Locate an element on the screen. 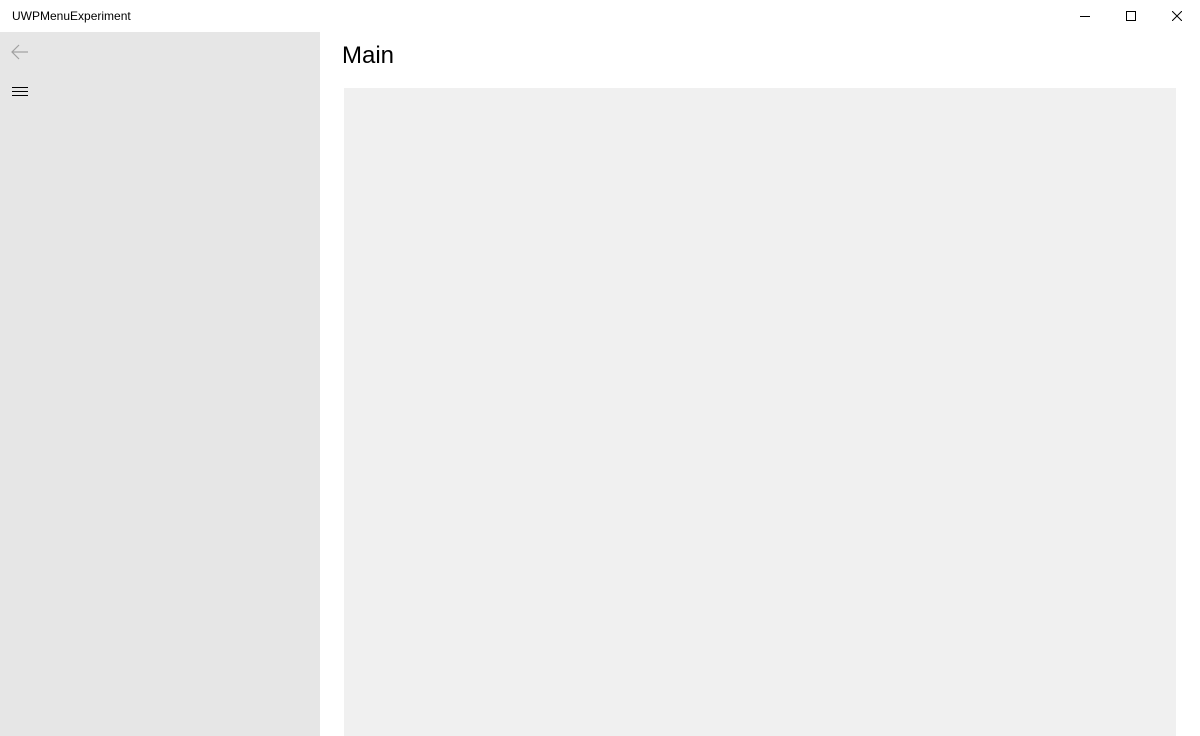  minimize-icon is located at coordinates (1085, 16).